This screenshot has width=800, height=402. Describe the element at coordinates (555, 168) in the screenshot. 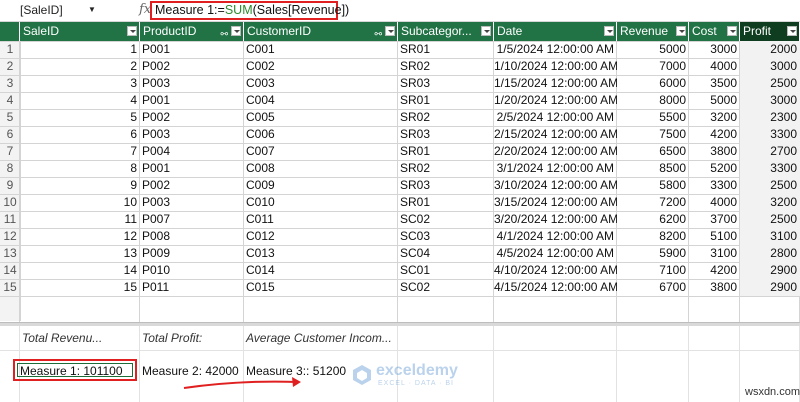

I see `table-cell: 3/1/2024 12:00:00 AM` at that location.